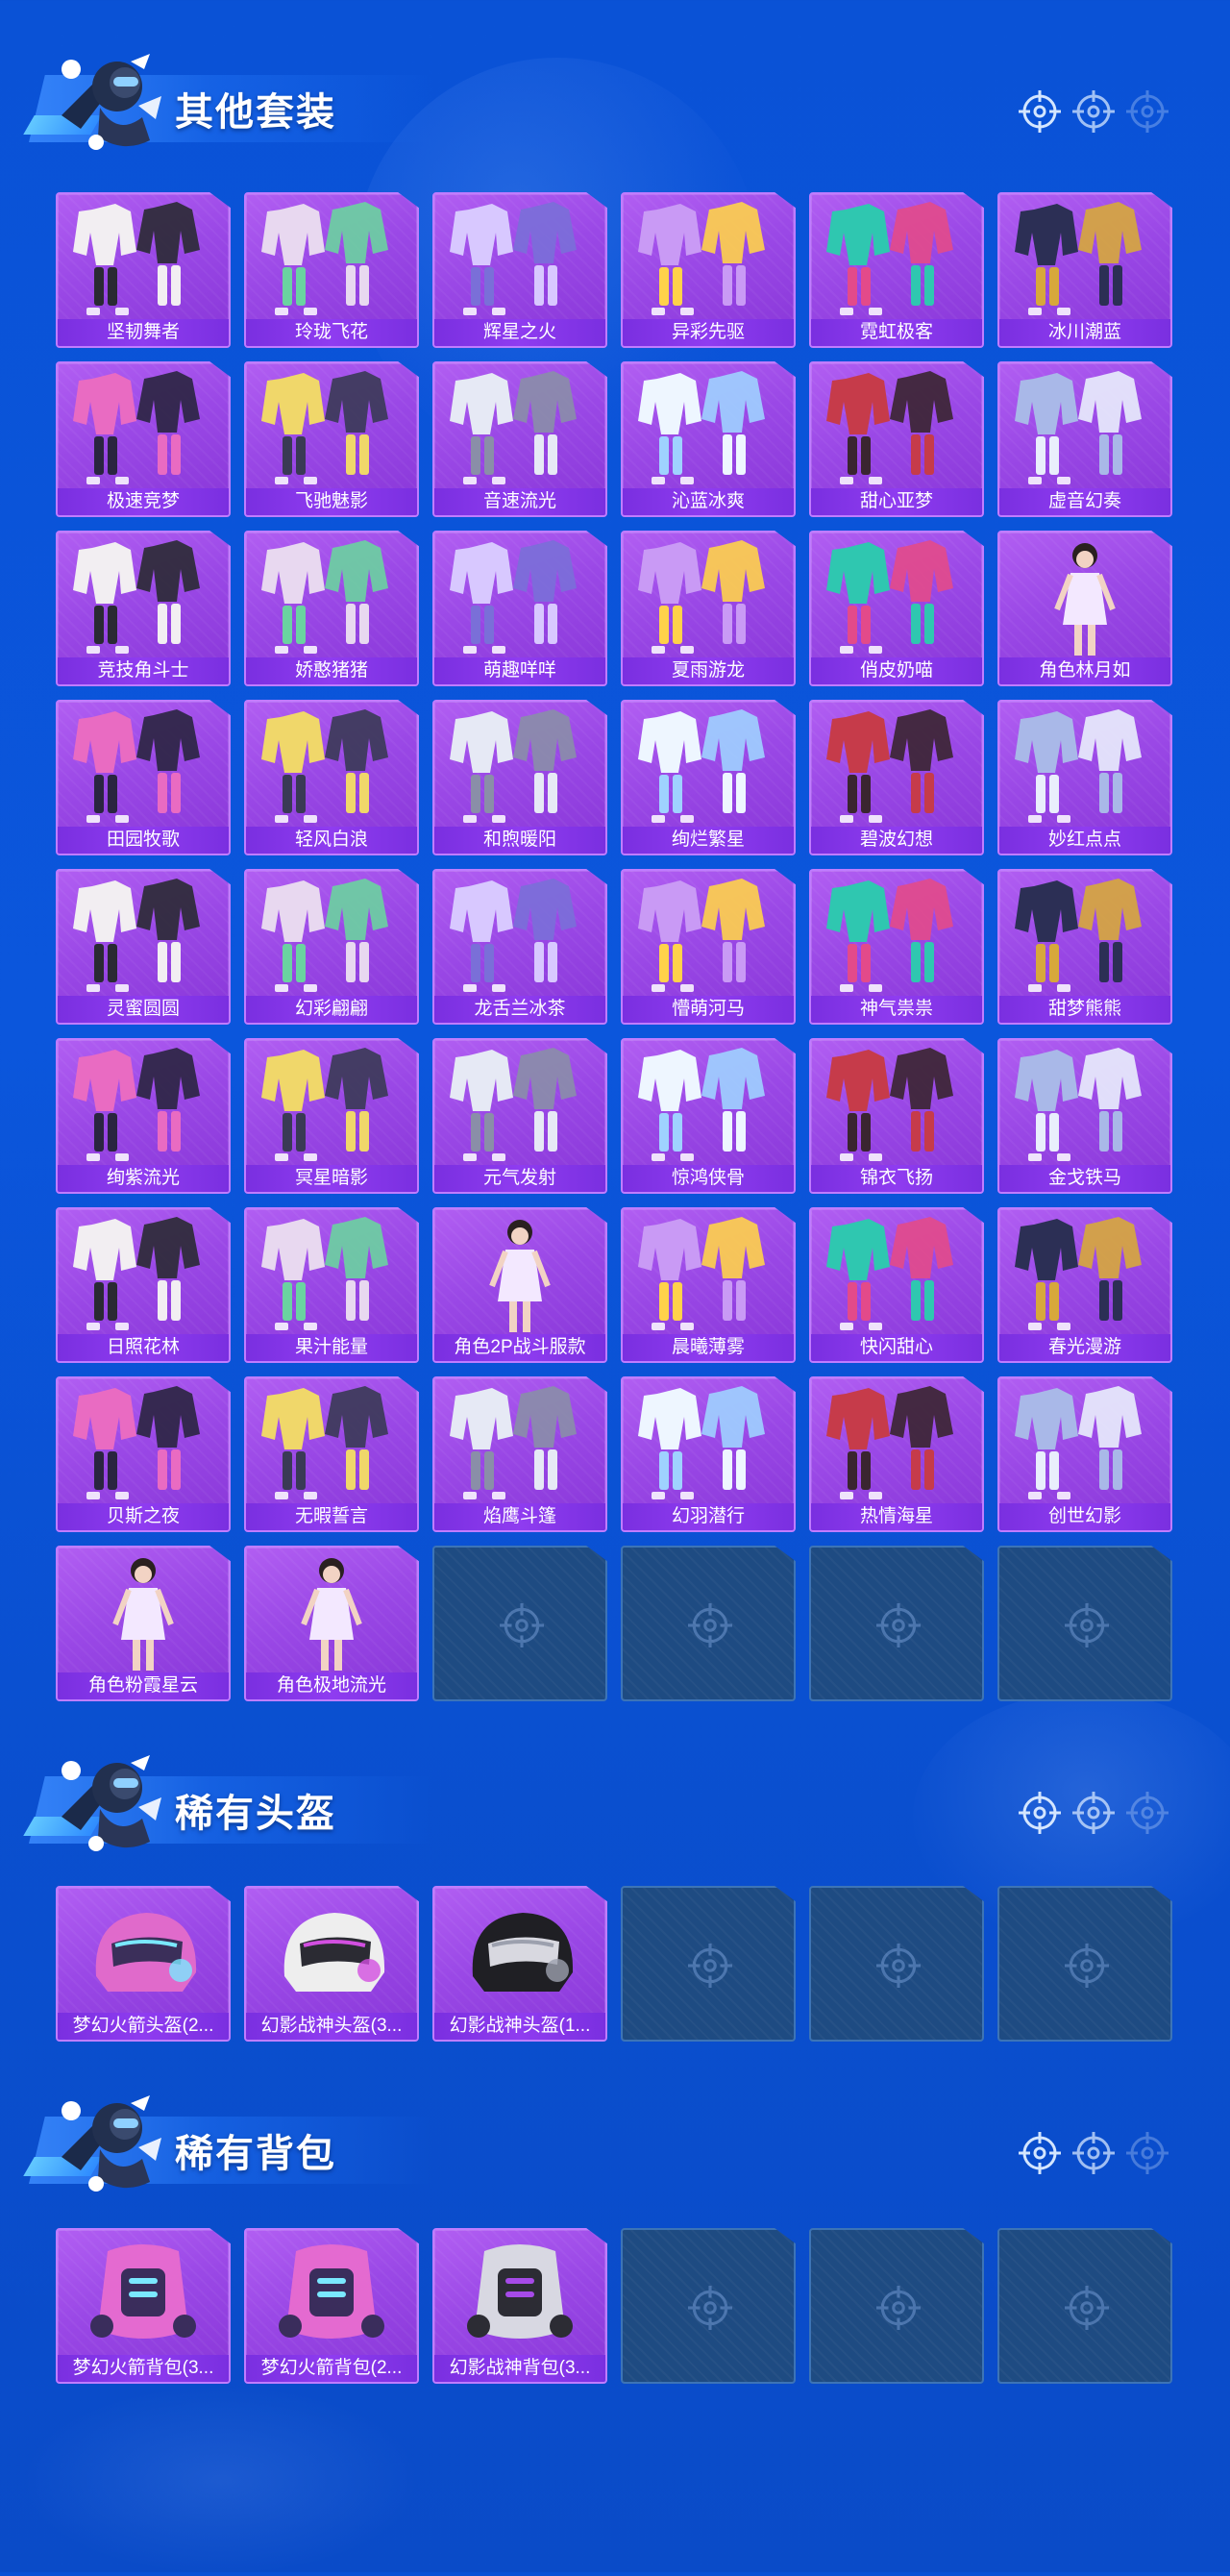 This screenshot has height=2576, width=1230. What do you see at coordinates (709, 947) in the screenshot?
I see `item-card: 懵萌河马` at bounding box center [709, 947].